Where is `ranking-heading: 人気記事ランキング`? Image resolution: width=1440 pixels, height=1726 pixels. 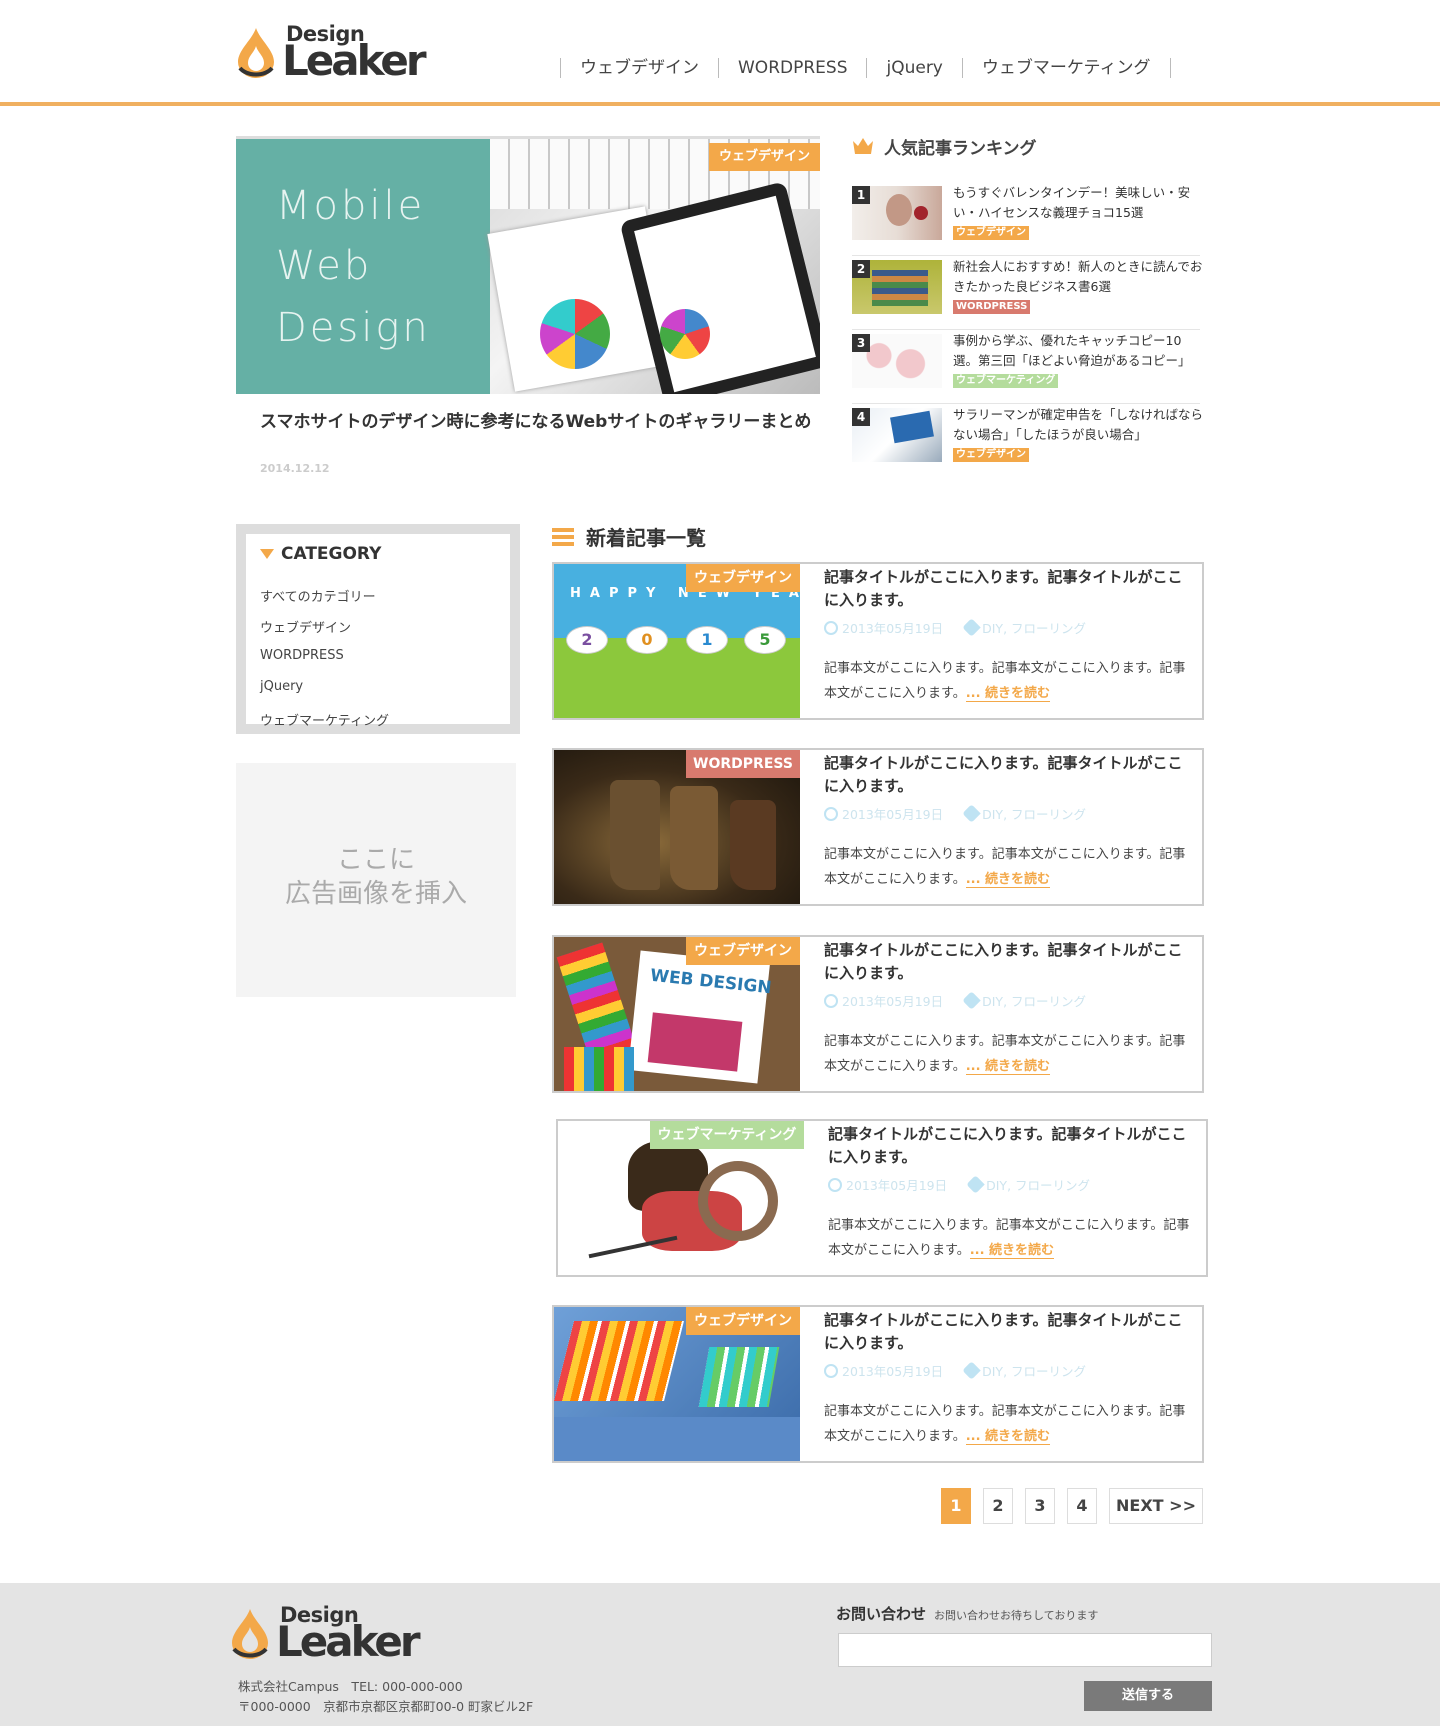
ranking-heading: 人気記事ランキング is located at coordinates (944, 146).